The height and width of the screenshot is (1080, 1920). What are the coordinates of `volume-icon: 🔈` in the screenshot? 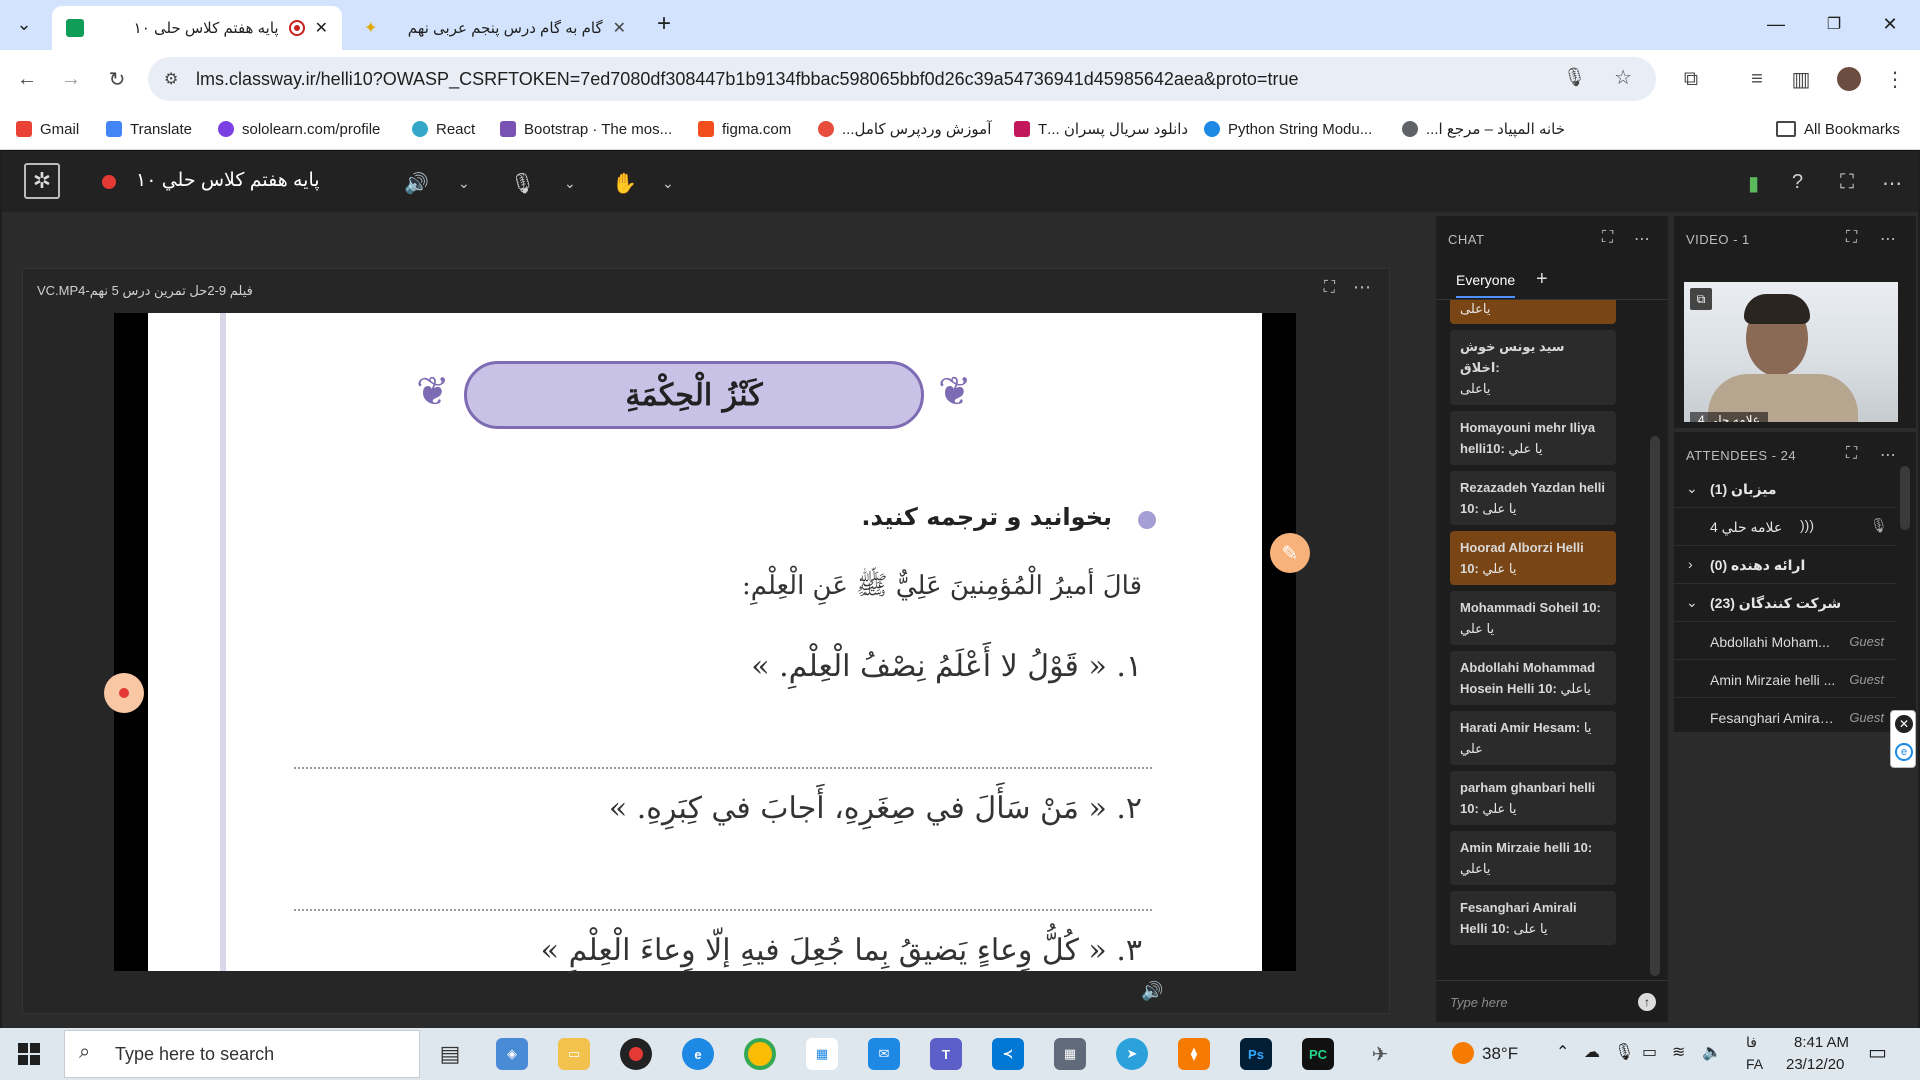 It's located at (1712, 1052).